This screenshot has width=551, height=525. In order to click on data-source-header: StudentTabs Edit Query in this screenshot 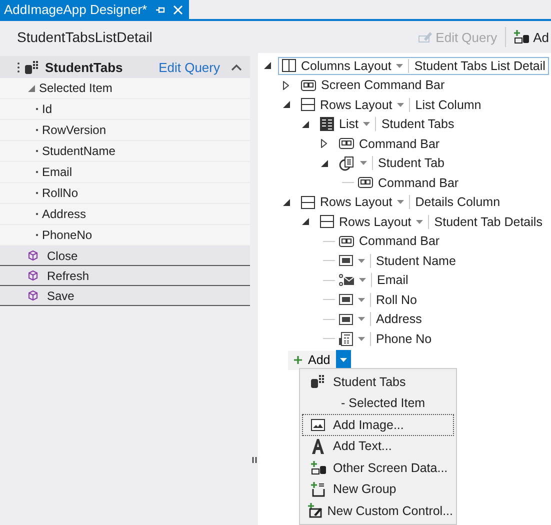, I will do `click(125, 67)`.